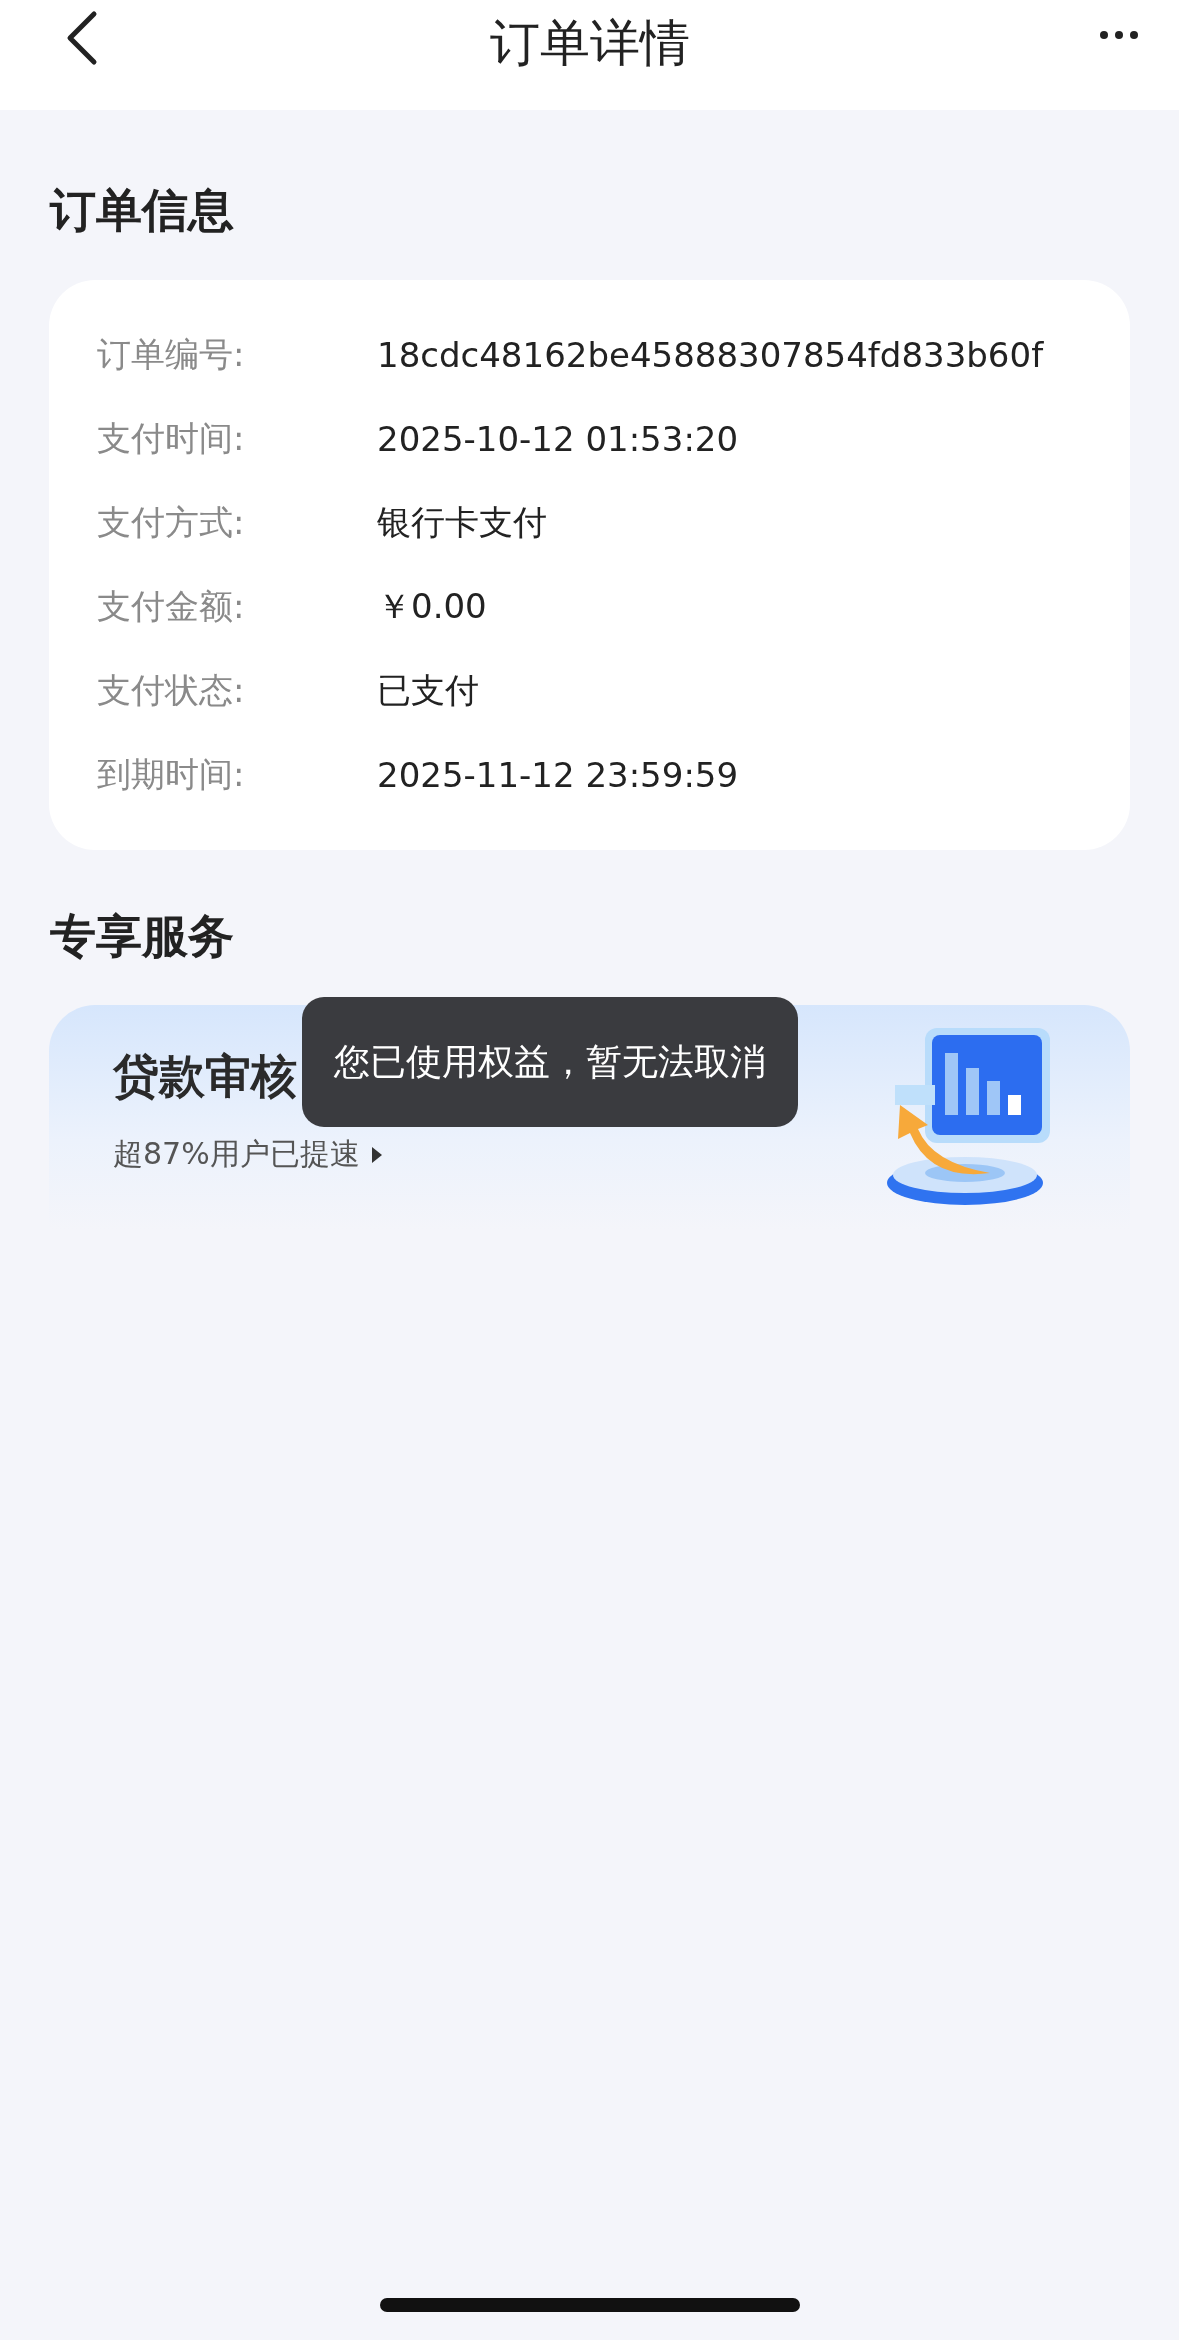 The image size is (1179, 2340). What do you see at coordinates (171, 522) in the screenshot?
I see `field-label: 支付方式:` at bounding box center [171, 522].